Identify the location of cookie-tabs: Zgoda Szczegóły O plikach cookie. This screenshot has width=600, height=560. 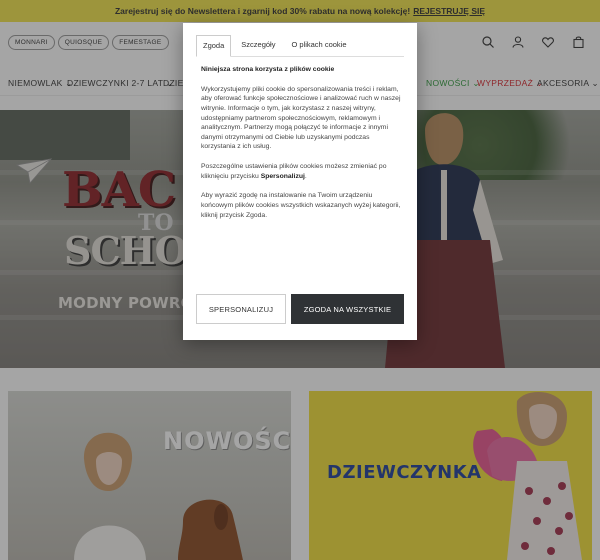
(300, 46).